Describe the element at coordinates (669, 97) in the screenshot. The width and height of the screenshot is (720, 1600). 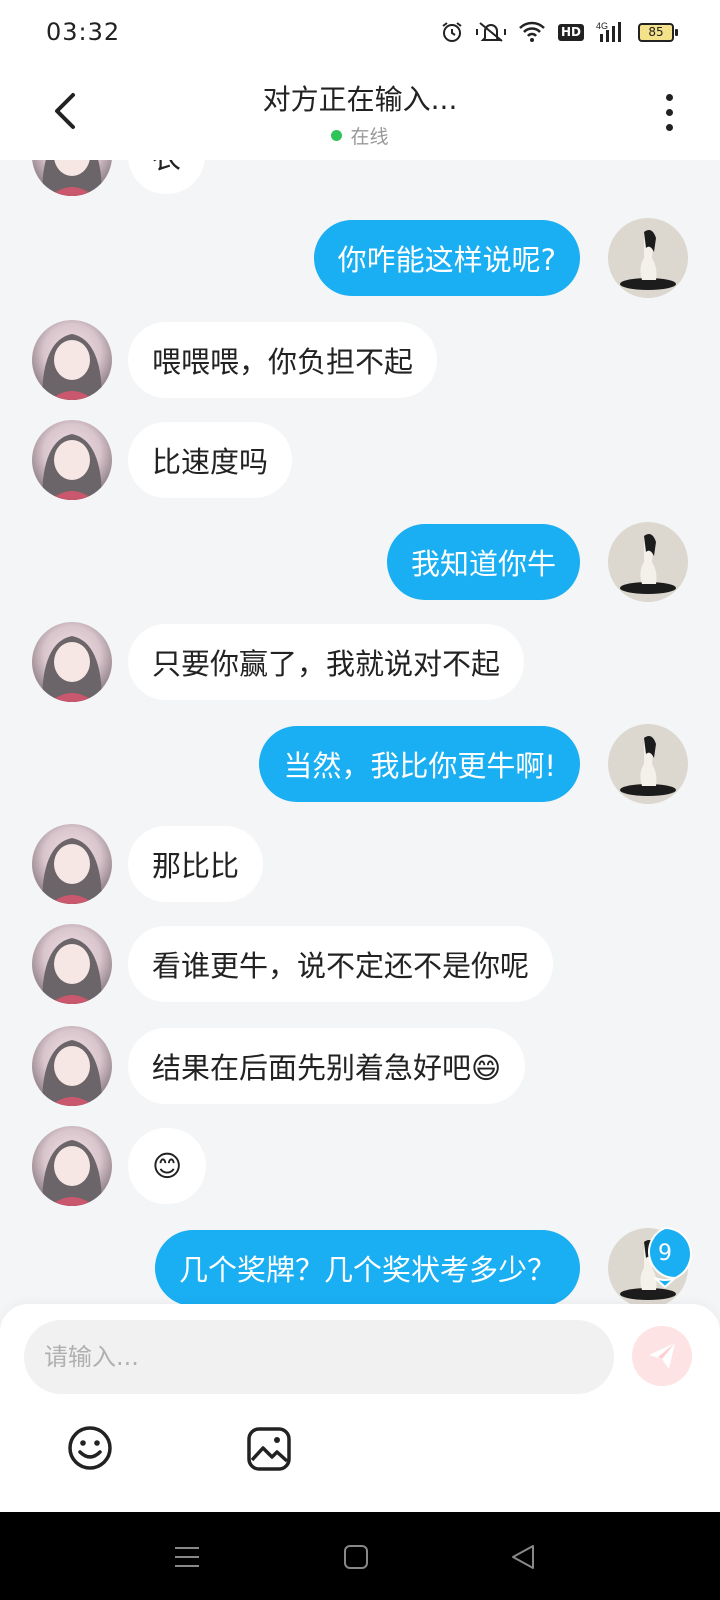
I see `more-vertical-icon` at that location.